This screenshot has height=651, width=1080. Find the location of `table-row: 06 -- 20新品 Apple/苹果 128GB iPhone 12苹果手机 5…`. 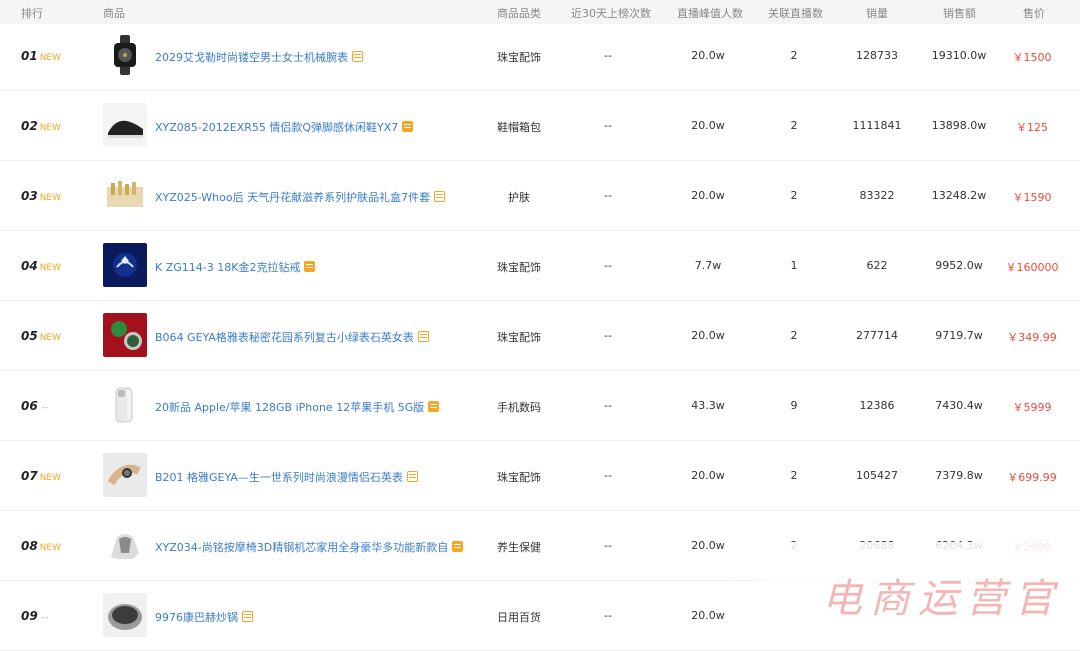

table-row: 06 -- 20新品 Apple/苹果 128GB iPhone 12苹果手机 5… is located at coordinates (540, 406).